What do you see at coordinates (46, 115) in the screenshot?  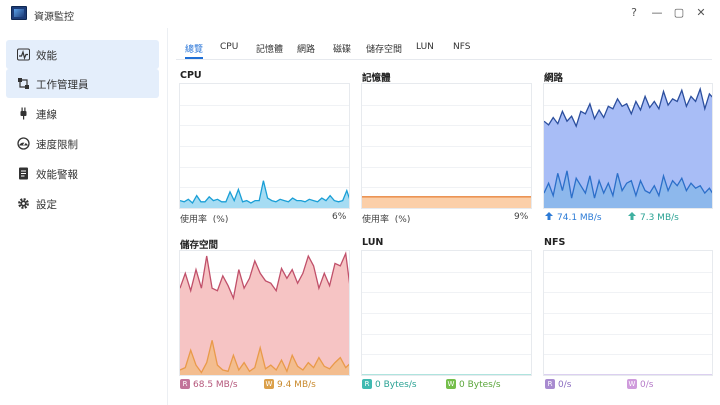 I see `sidebar-item-label: 連線` at bounding box center [46, 115].